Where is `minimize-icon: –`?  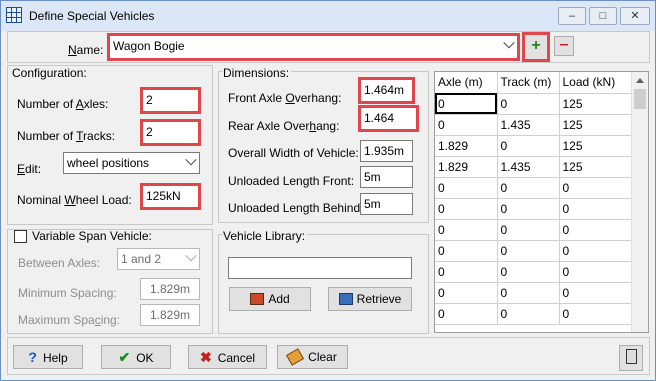 minimize-icon: – is located at coordinates (572, 16).